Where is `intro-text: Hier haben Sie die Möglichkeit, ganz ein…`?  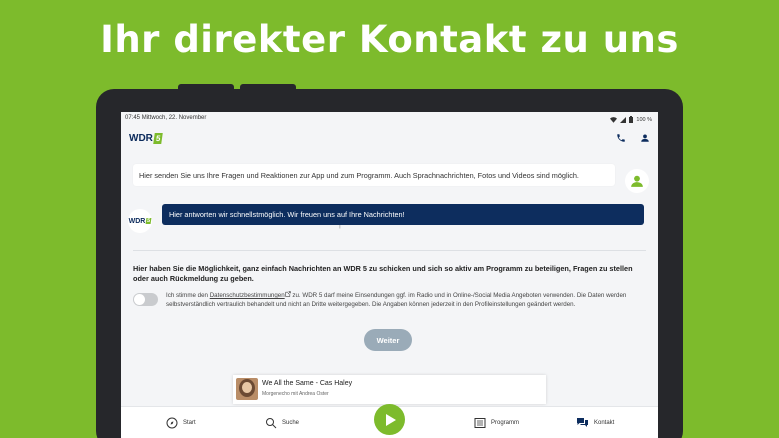 intro-text: Hier haben Sie die Möglichkeit, ganz ein… is located at coordinates (383, 273).